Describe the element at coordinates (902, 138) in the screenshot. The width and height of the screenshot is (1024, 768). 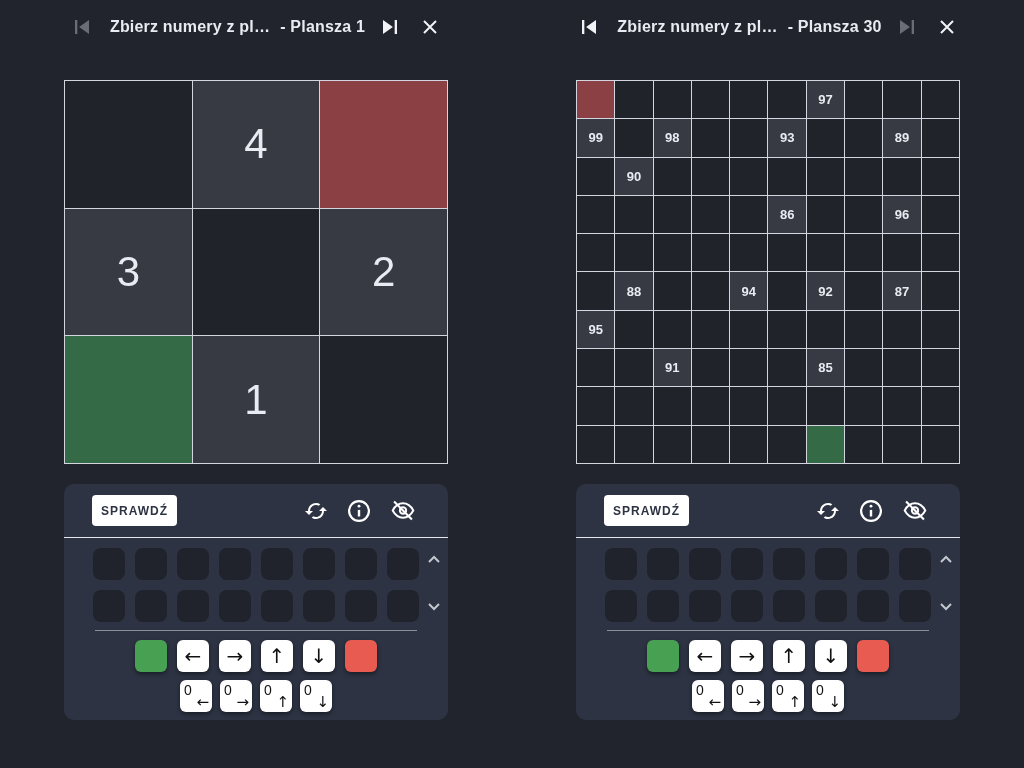
I see `number-tile: 89` at that location.